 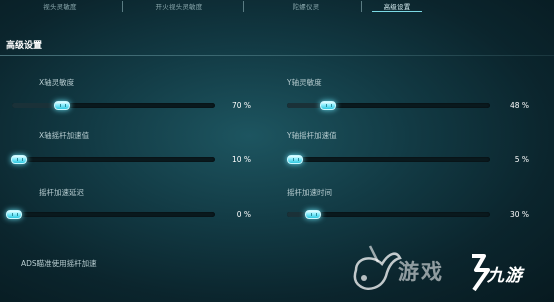 I want to click on setting-label-stick-accel-time: 摇杆加速时间, so click(x=309, y=192).